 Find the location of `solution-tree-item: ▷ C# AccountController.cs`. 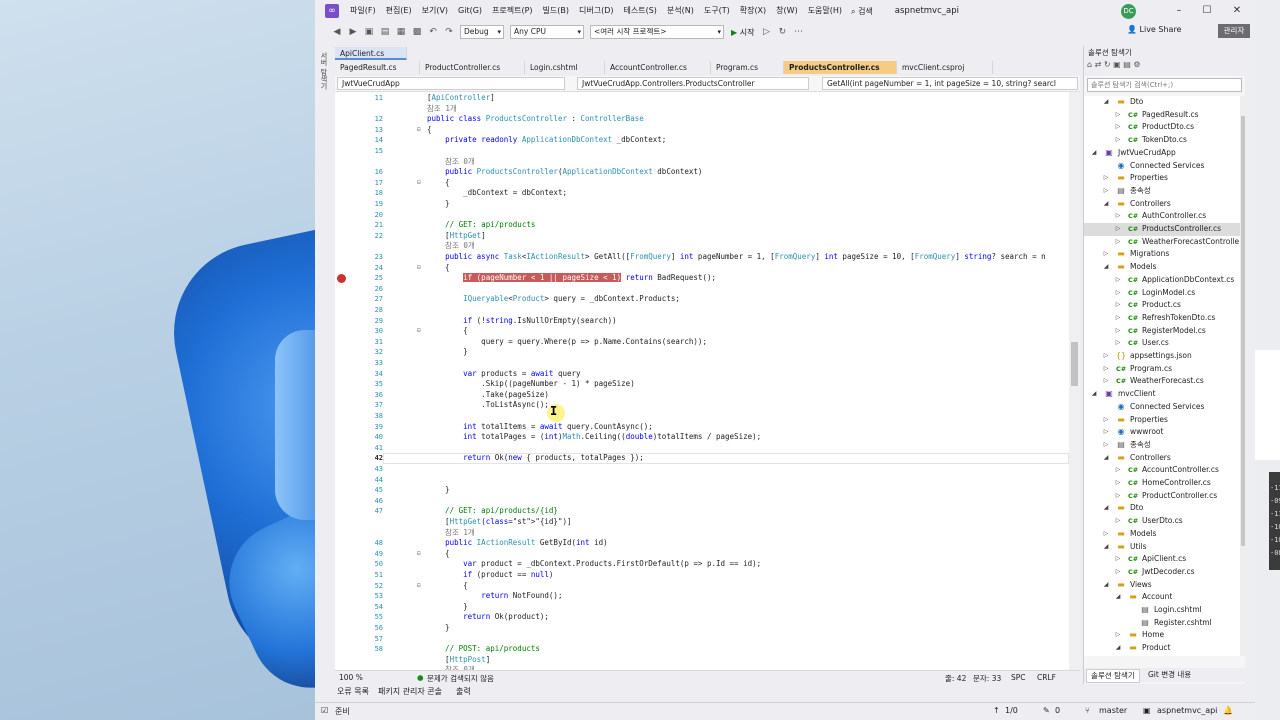

solution-tree-item: ▷ C# AccountController.cs is located at coordinates (1162, 470).